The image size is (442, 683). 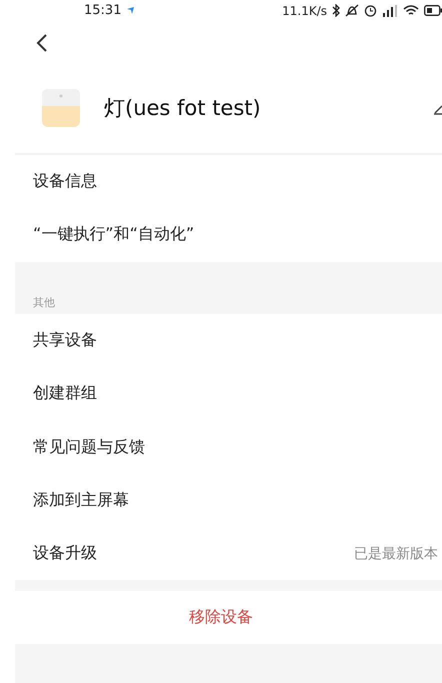 I want to click on section-header: 其他, so click(x=228, y=288).